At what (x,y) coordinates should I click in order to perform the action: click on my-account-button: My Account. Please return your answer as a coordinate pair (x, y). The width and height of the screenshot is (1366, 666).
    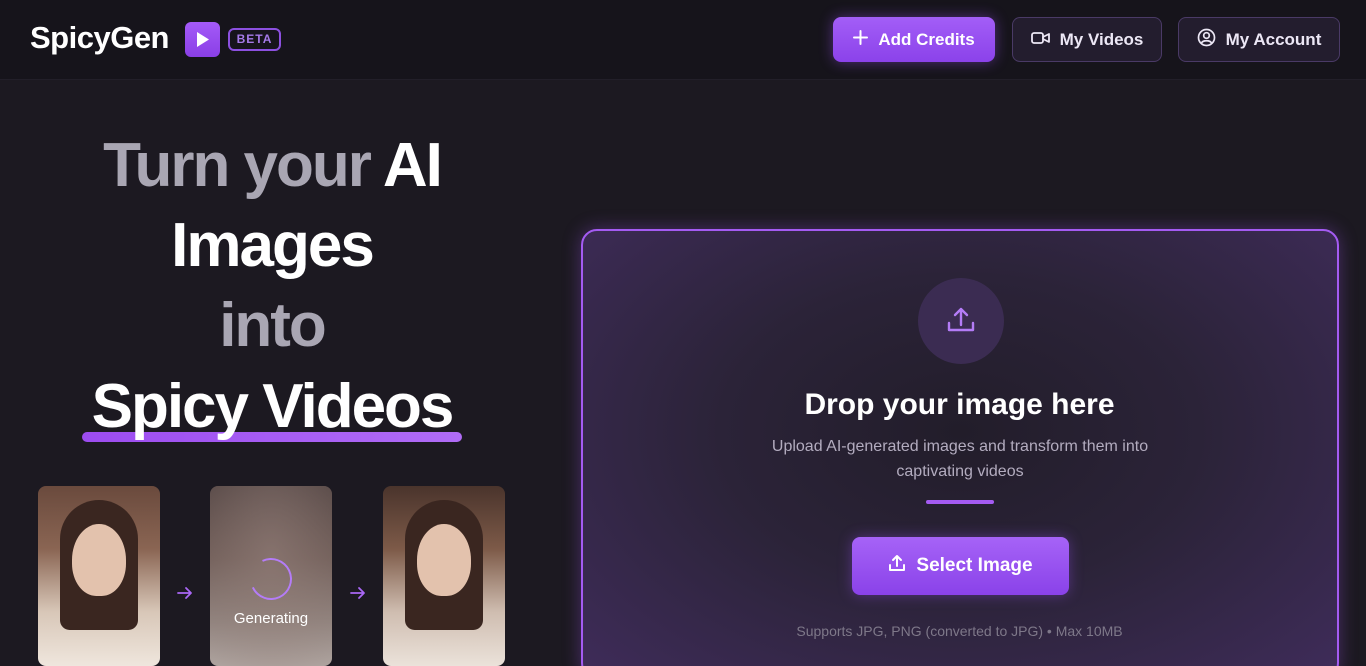
    Looking at the image, I should click on (1259, 39).